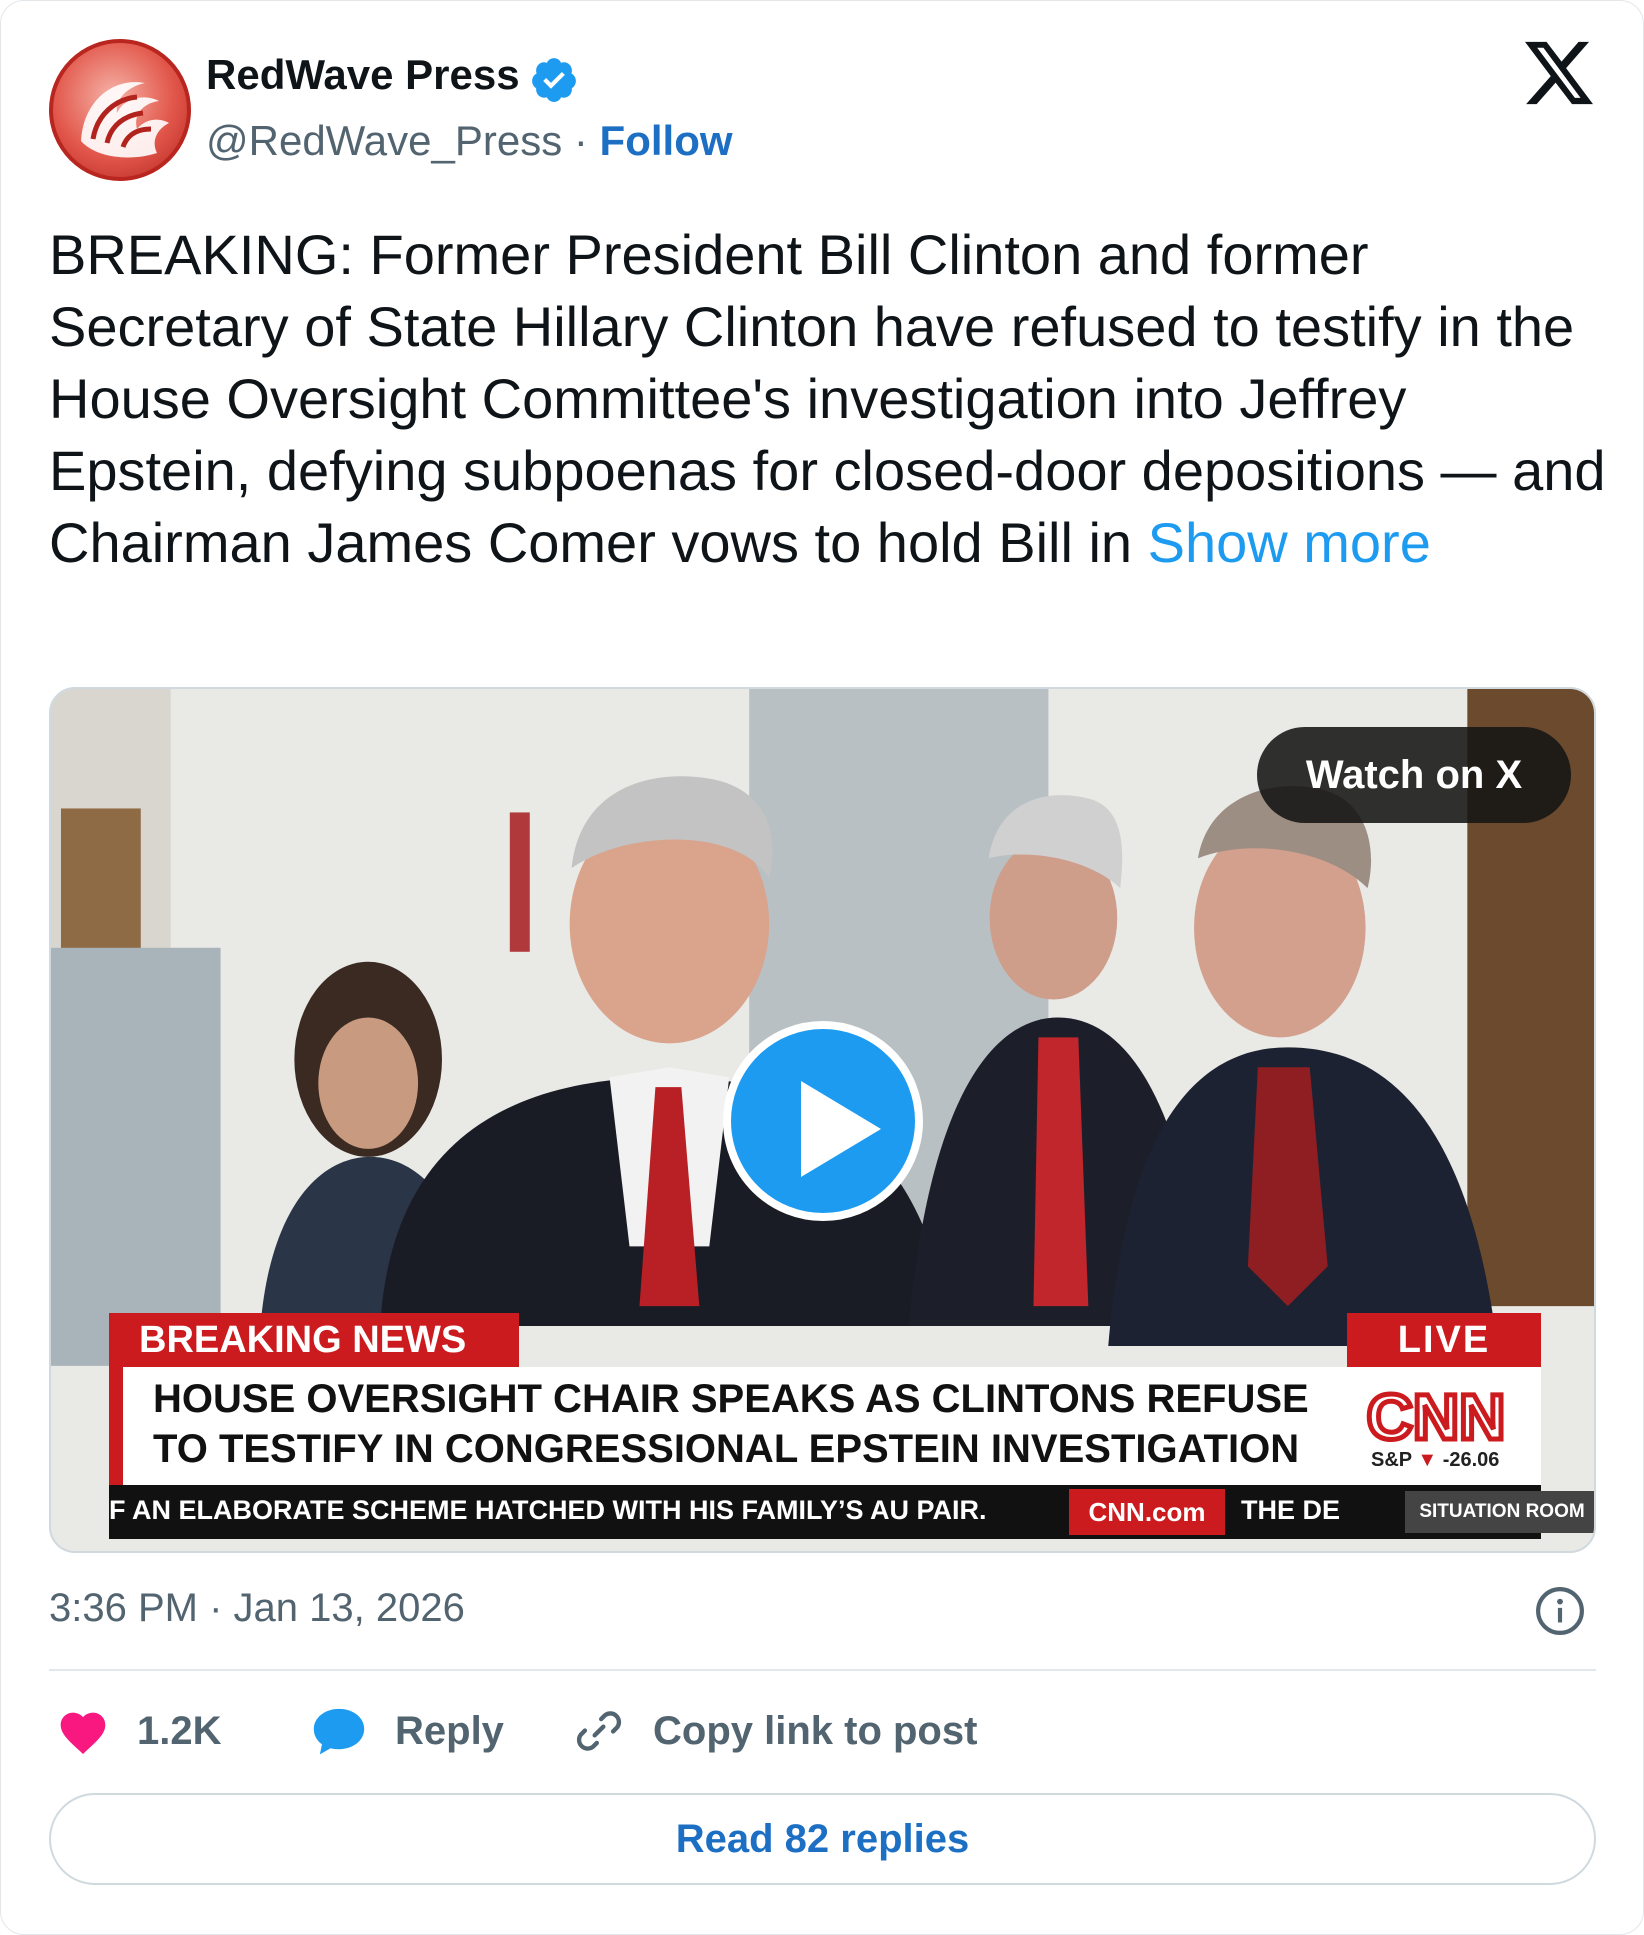 This screenshot has height=1935, width=1644. I want to click on speech-bubble-icon, so click(339, 1731).